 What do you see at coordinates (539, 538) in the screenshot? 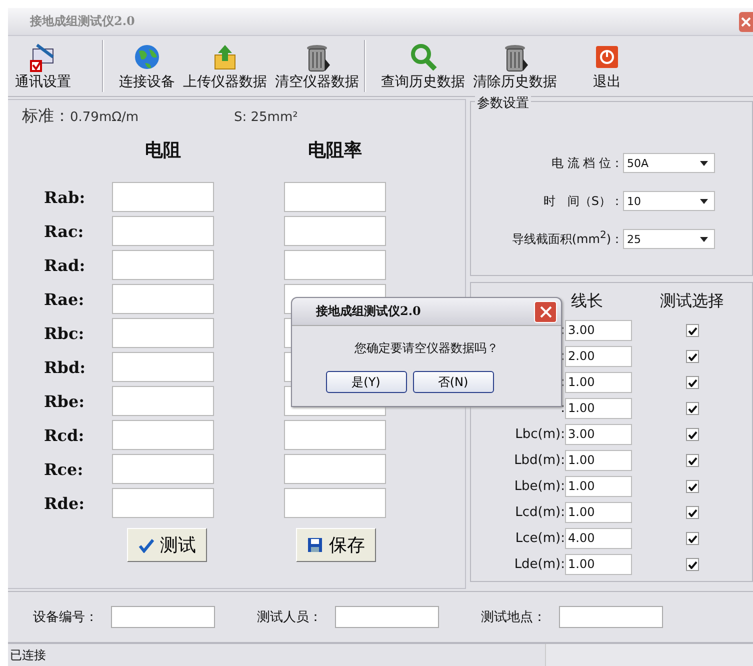
I see `row-label: Lce(m):` at bounding box center [539, 538].